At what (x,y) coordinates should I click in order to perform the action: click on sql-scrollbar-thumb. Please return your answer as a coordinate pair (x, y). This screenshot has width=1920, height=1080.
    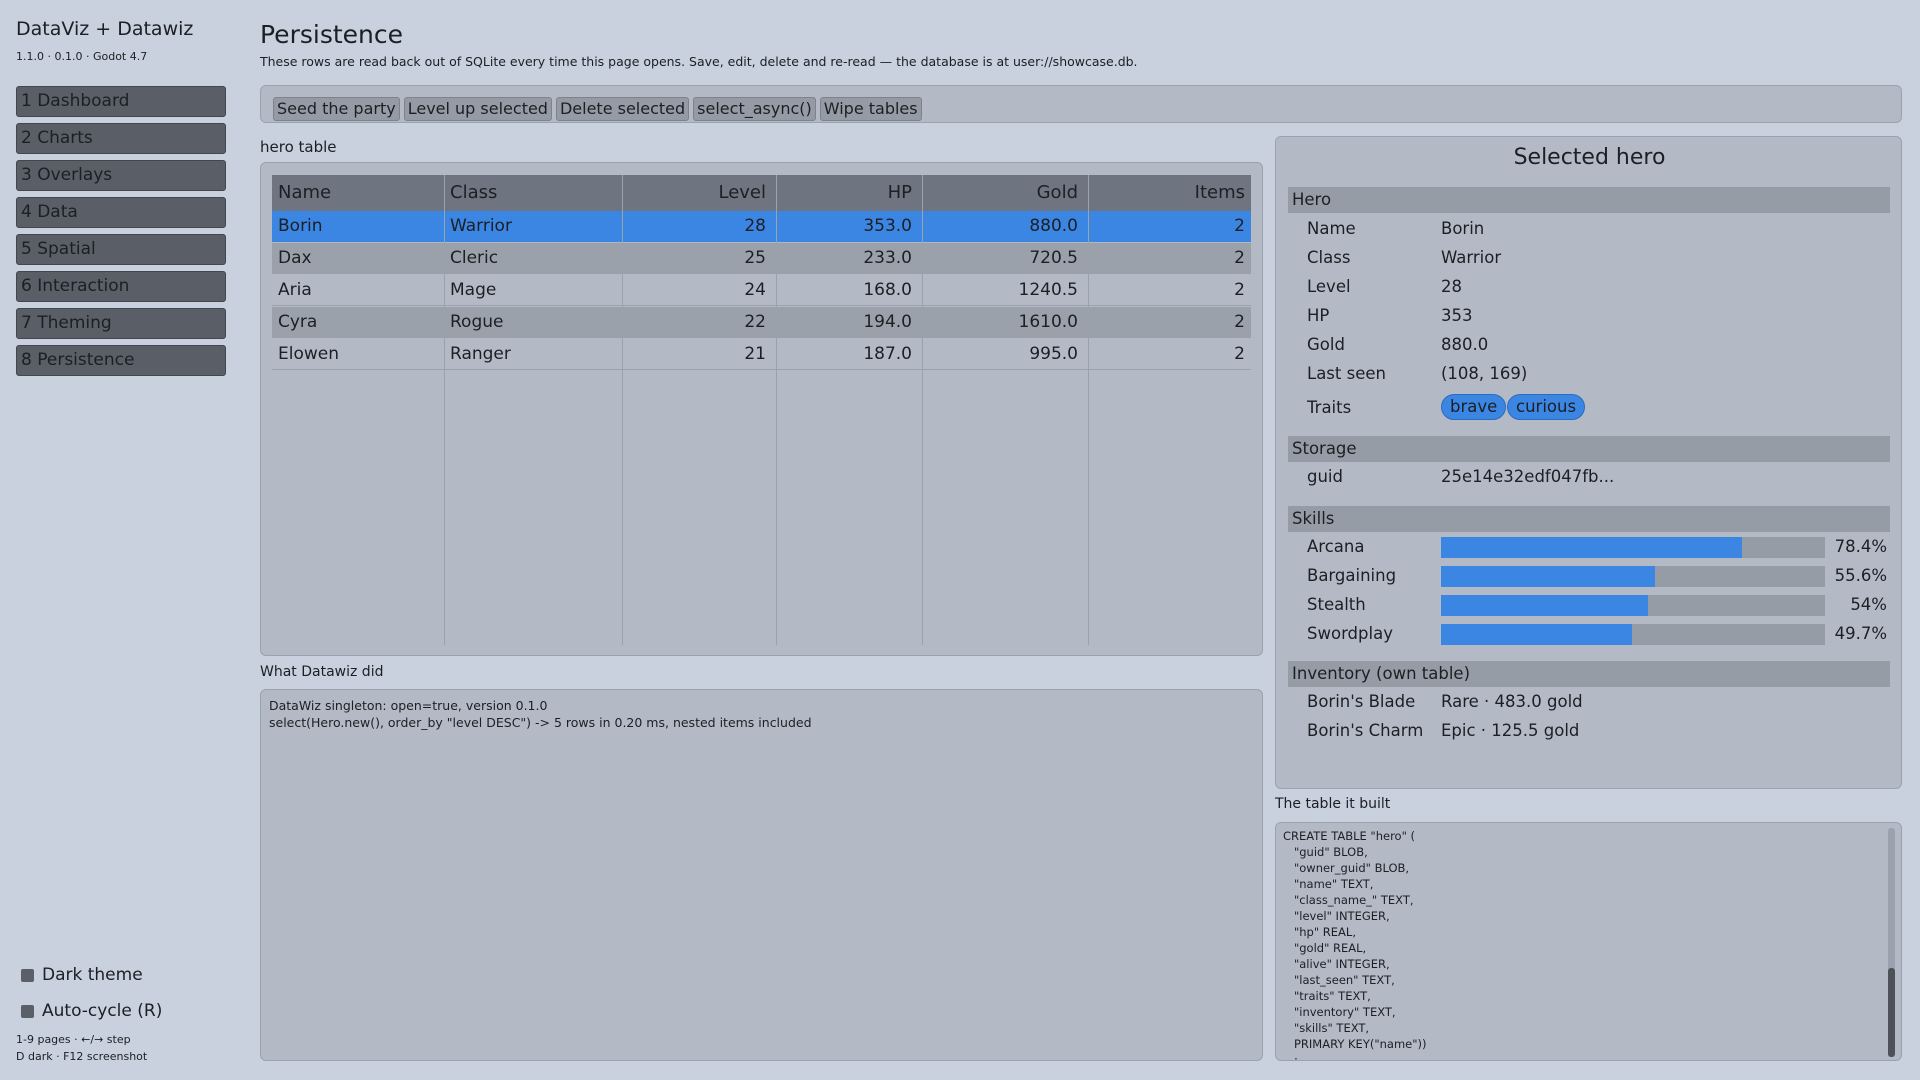
    Looking at the image, I should click on (1891, 1012).